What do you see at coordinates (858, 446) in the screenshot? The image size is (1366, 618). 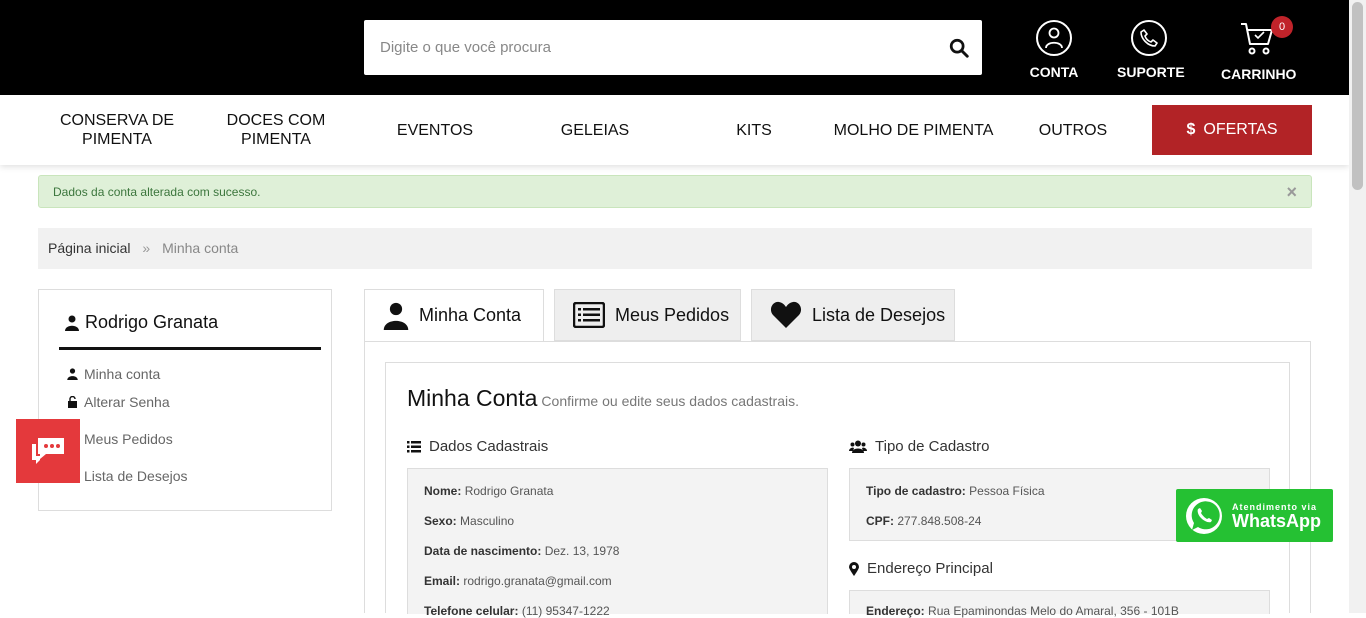 I see `users-icon` at bounding box center [858, 446].